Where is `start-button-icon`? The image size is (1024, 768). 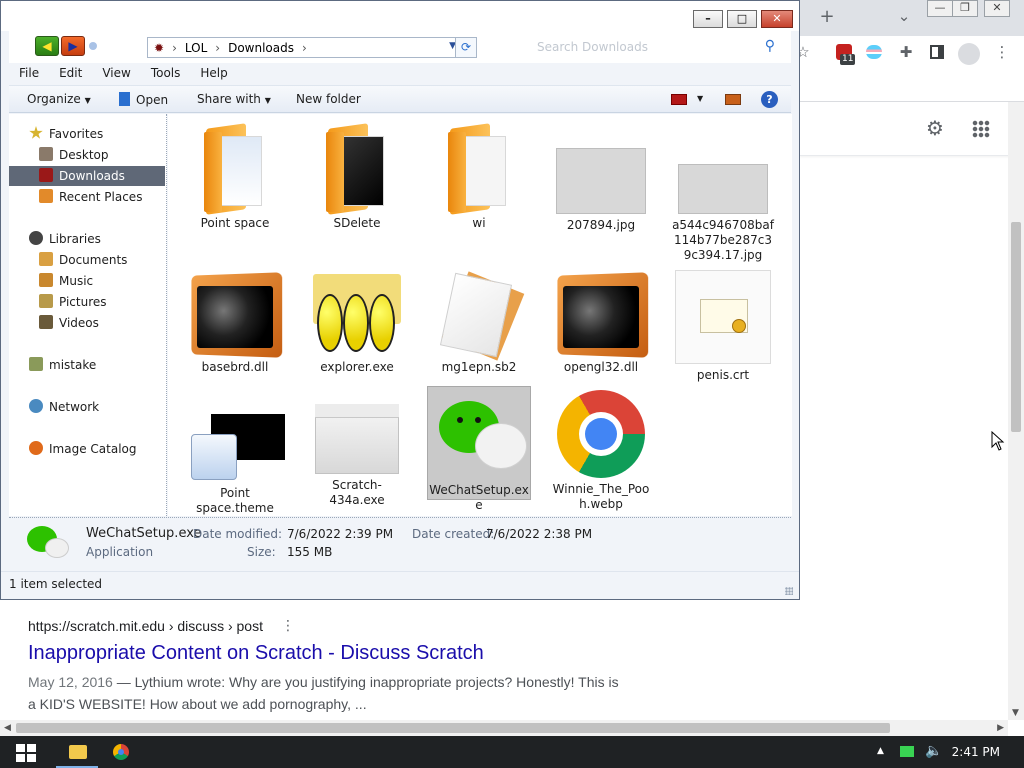 start-button-icon is located at coordinates (26, 753).